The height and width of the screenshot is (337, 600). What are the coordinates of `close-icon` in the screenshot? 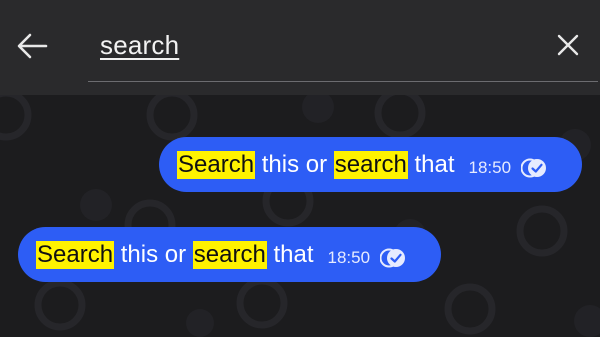 It's located at (568, 45).